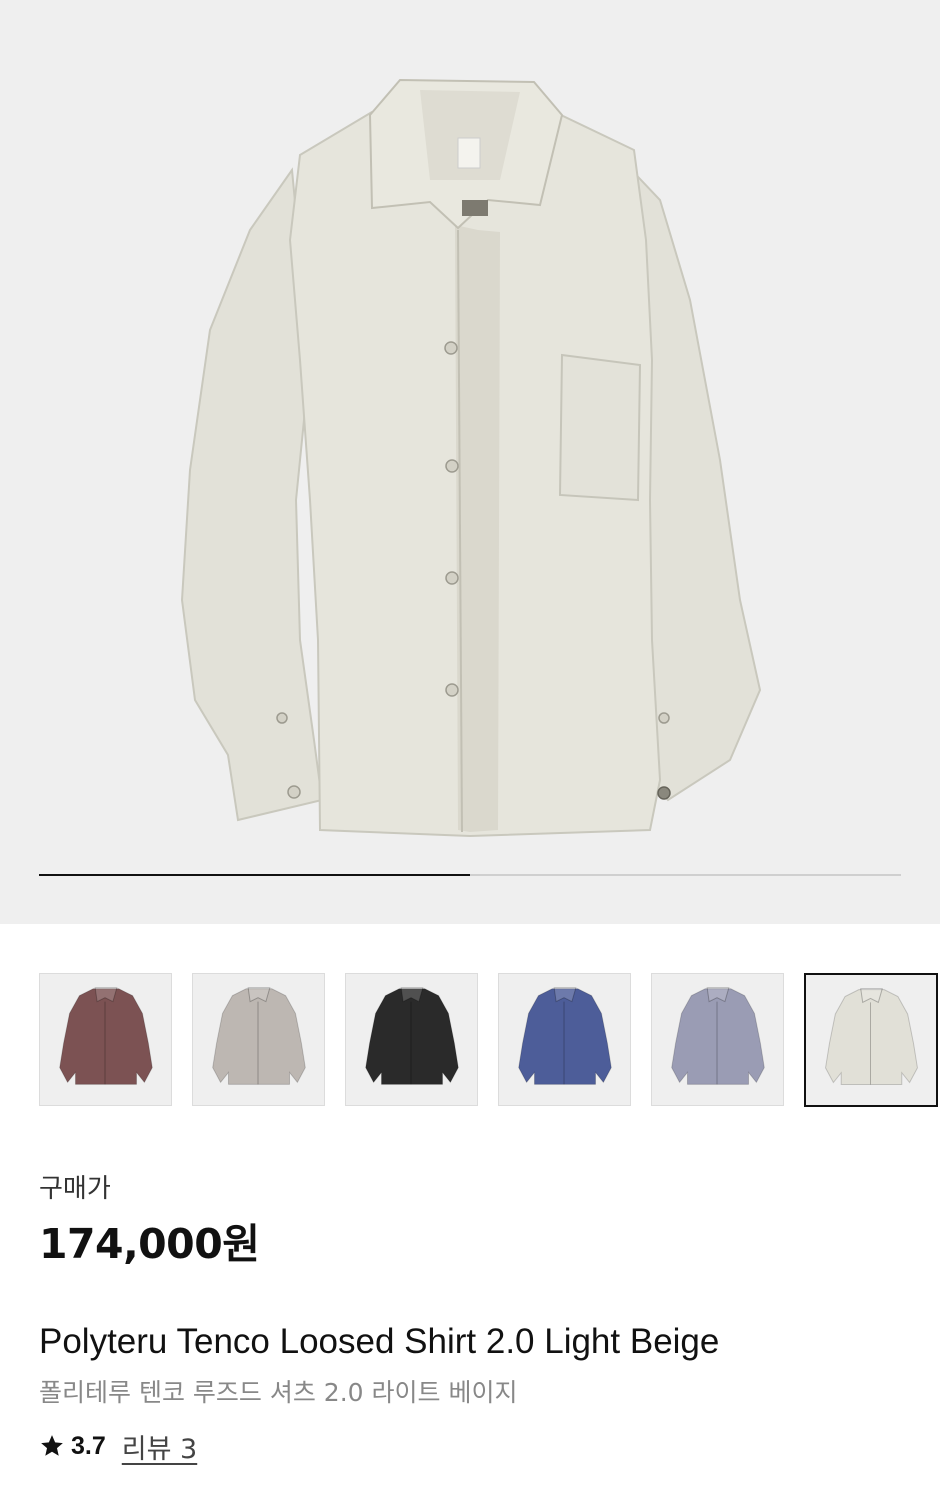  I want to click on review-link: 리뷰 3, so click(159, 1446).